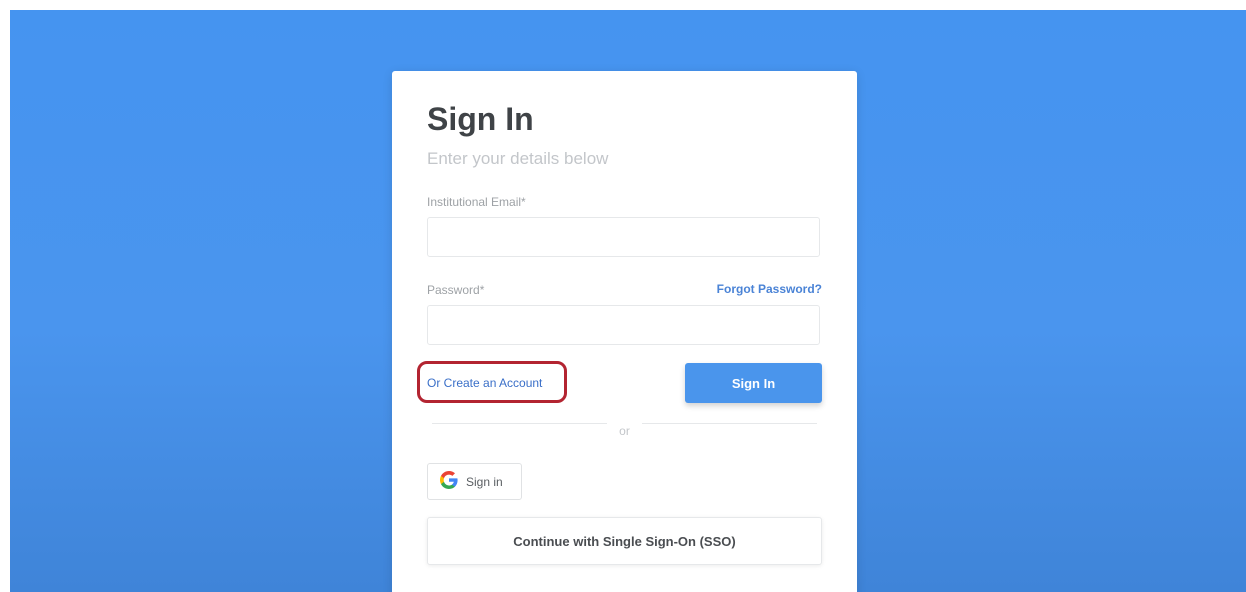  I want to click on google-sign-in-button: Sign in, so click(474, 481).